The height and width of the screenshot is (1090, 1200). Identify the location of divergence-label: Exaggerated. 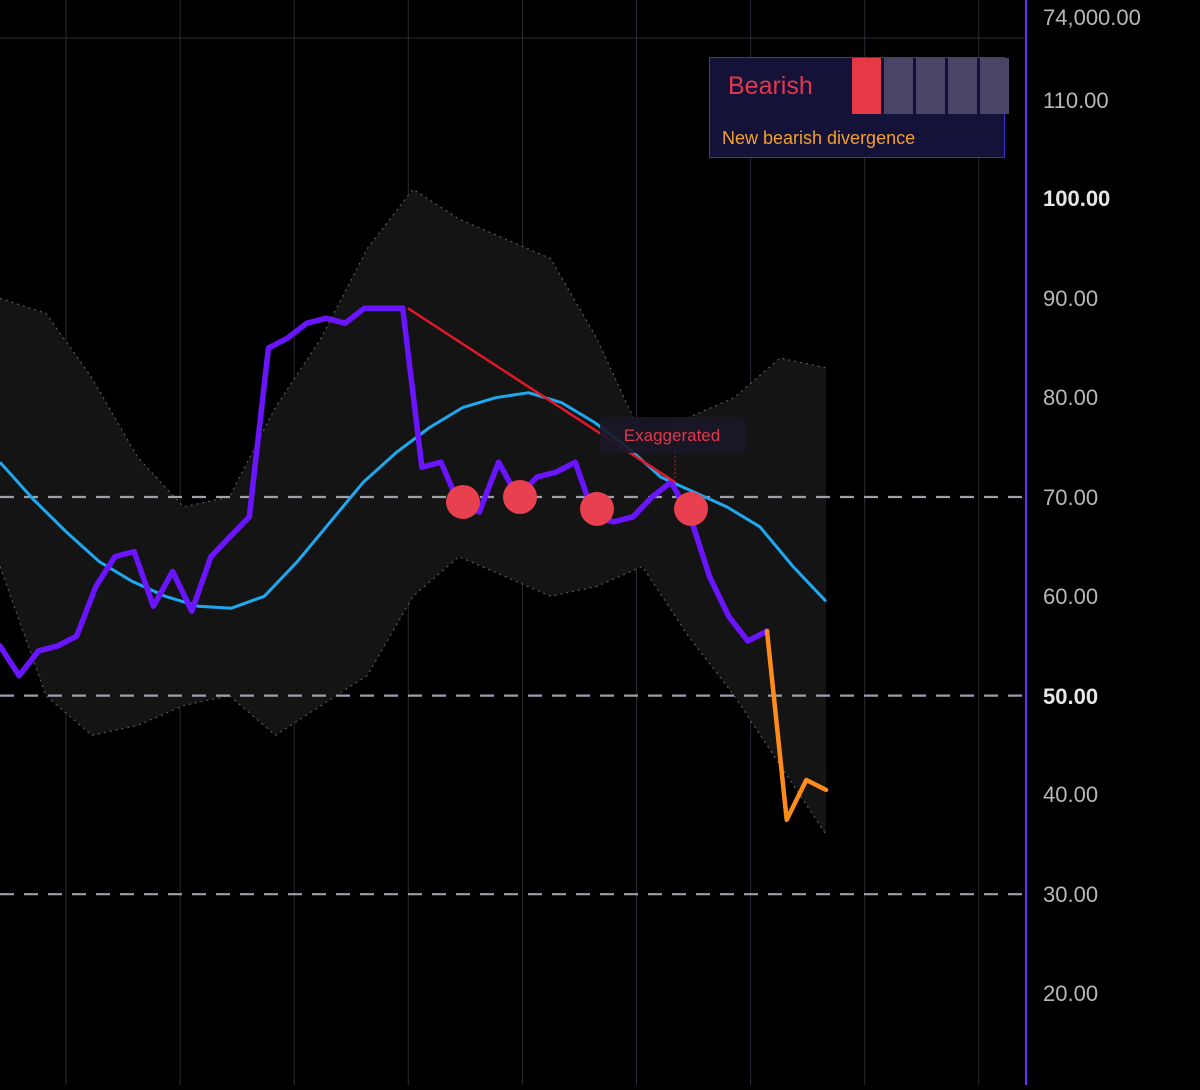
(672, 435).